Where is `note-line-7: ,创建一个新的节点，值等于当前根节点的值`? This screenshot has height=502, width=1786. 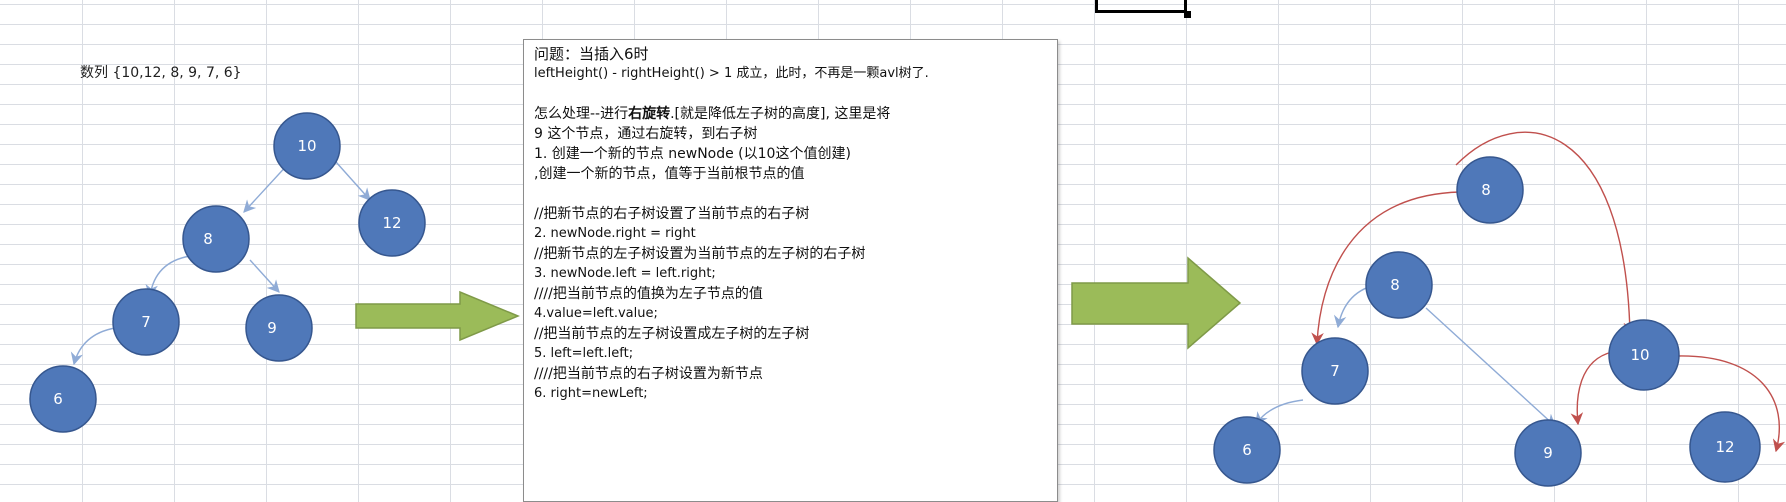 note-line-7: ,创建一个新的节点，值等于当前根节点的值 is located at coordinates (669, 174).